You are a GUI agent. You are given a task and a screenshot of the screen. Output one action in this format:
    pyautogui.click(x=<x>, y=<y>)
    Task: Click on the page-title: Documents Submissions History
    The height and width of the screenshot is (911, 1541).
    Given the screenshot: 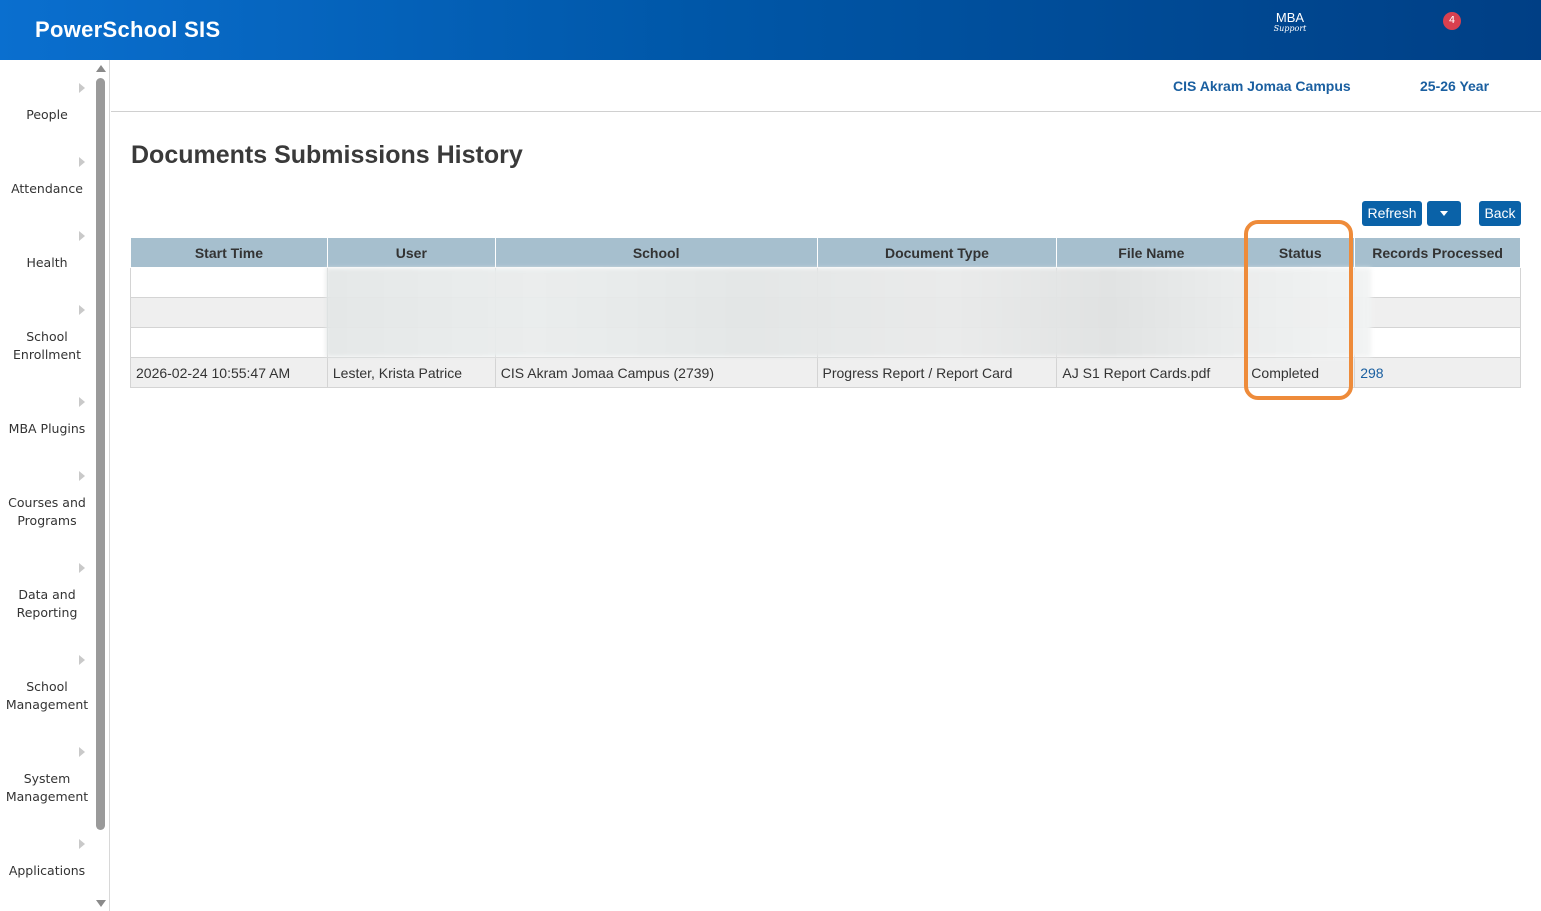 What is the action you would take?
    pyautogui.click(x=327, y=155)
    